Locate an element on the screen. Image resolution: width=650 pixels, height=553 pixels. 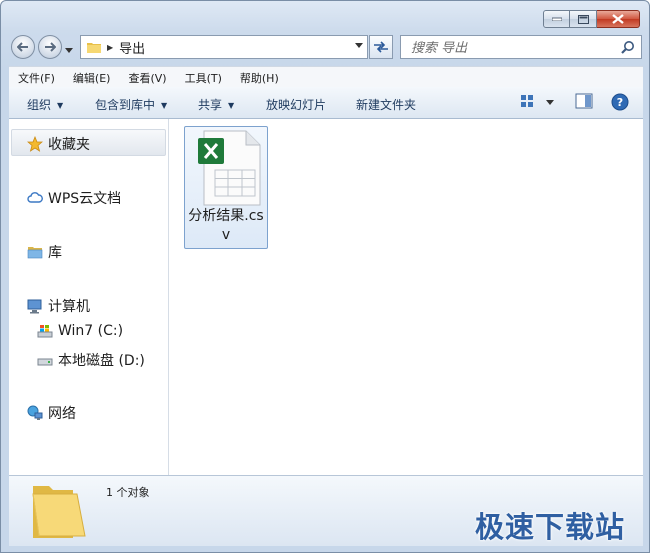
breadcrumb-current: 导出 is located at coordinates (132, 47).